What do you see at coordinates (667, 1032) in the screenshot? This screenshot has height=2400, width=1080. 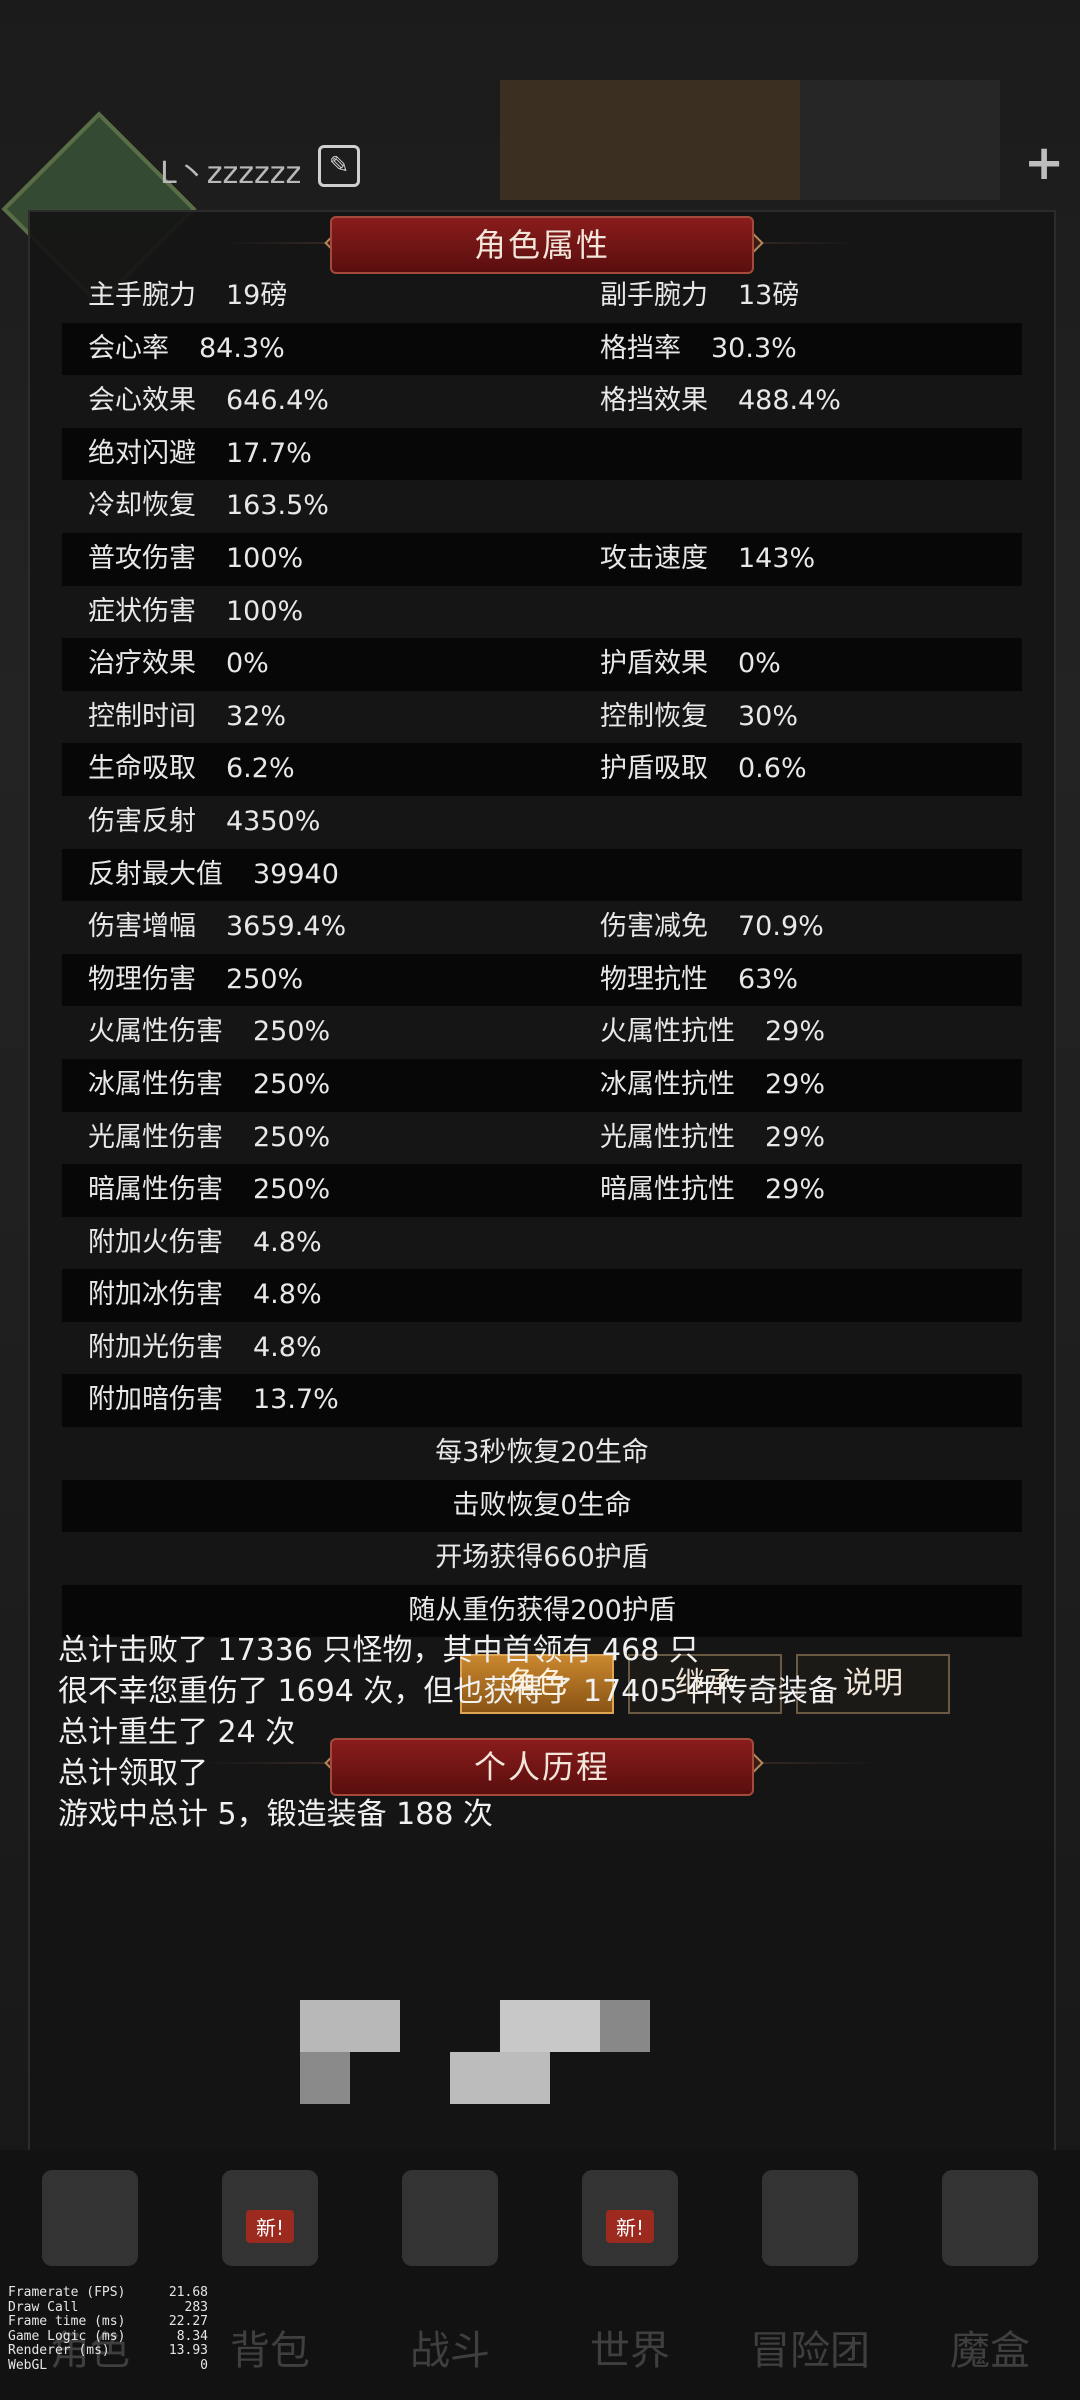 I see `attribute-label: 火属性抗性` at bounding box center [667, 1032].